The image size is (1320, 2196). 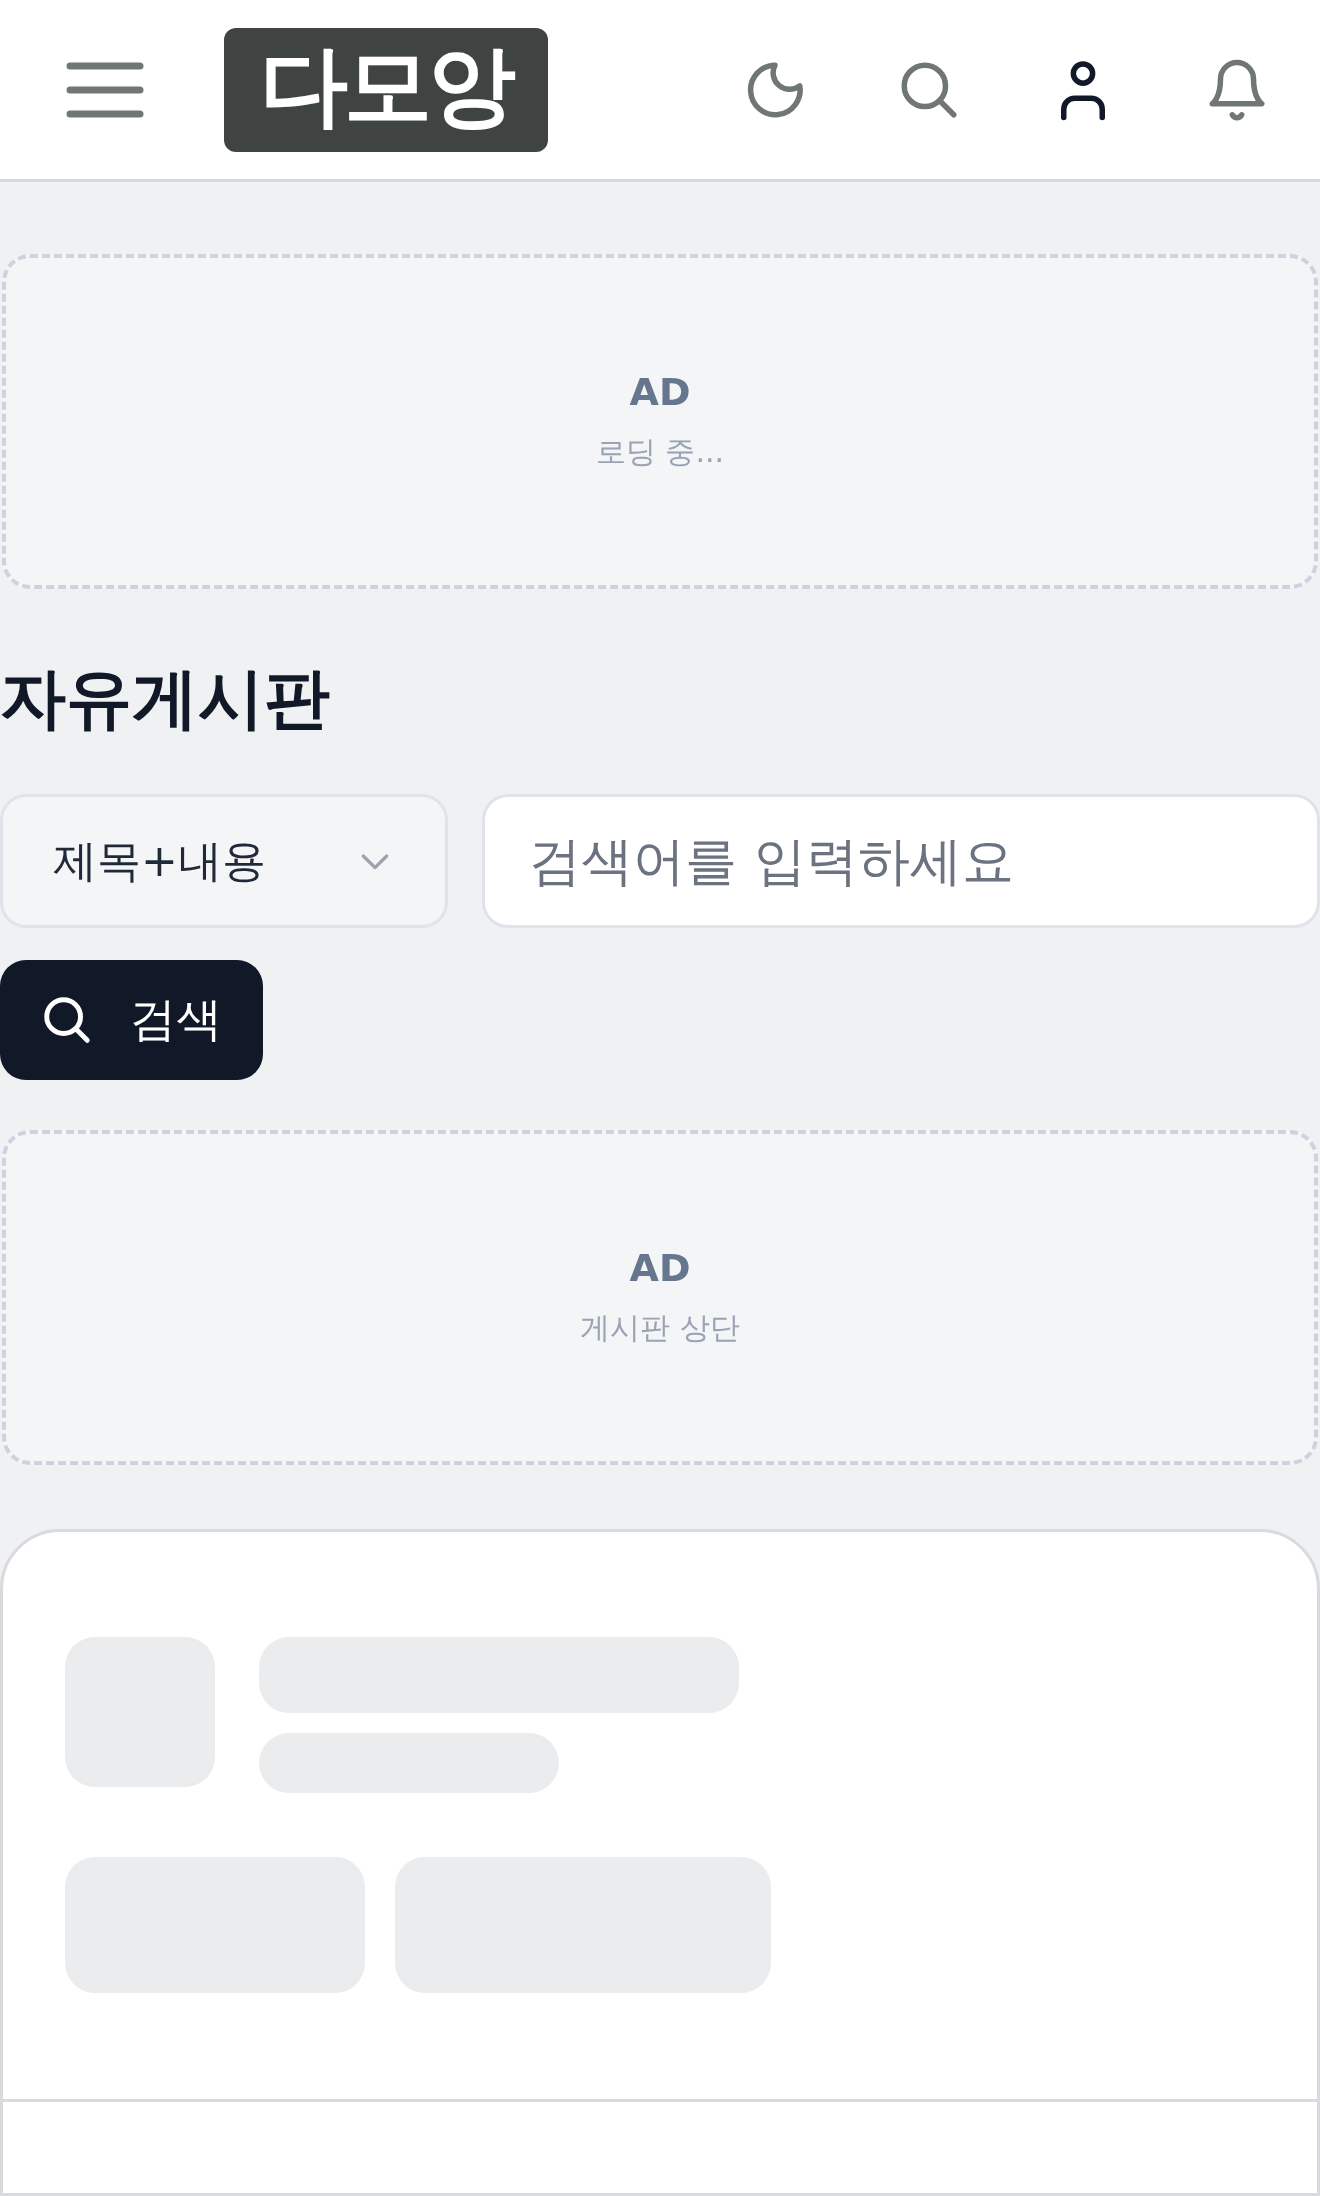 What do you see at coordinates (165, 699) in the screenshot?
I see `board-title: 자유게시판` at bounding box center [165, 699].